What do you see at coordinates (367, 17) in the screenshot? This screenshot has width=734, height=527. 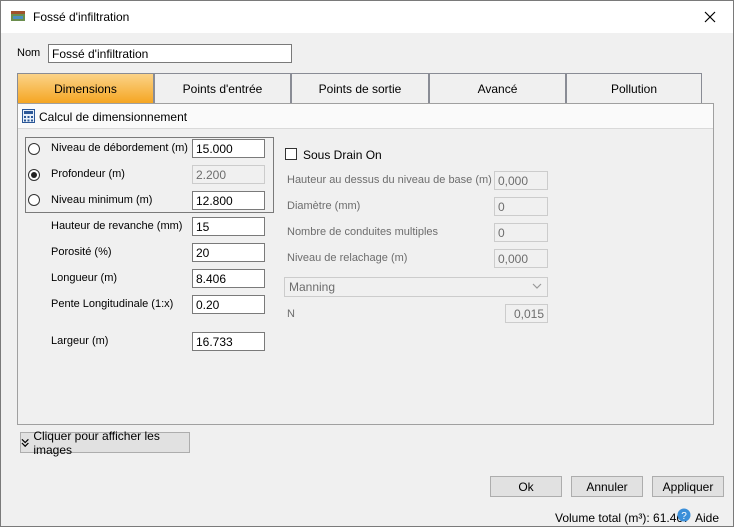 I see `title-bar: Fossé d'infiltration` at bounding box center [367, 17].